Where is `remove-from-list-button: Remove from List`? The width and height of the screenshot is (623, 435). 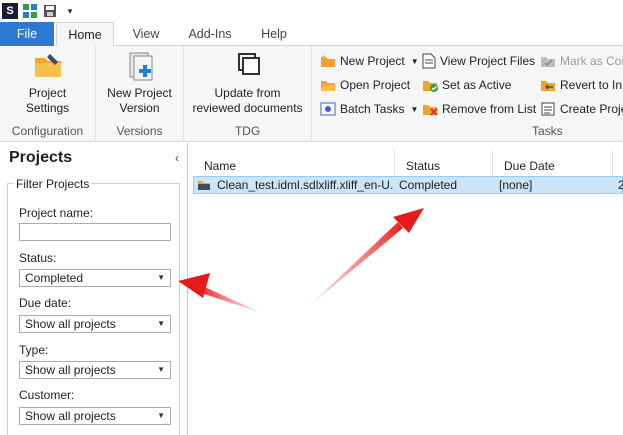 remove-from-list-button: Remove from List is located at coordinates (479, 109).